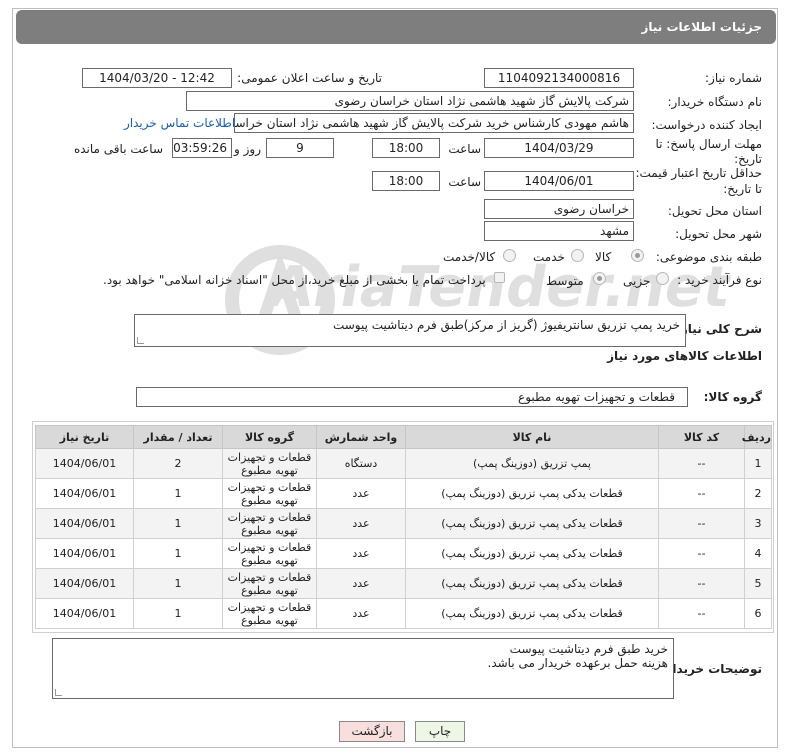 The image size is (788, 756). I want to click on need-number-field: 1104092134000816, so click(559, 78).